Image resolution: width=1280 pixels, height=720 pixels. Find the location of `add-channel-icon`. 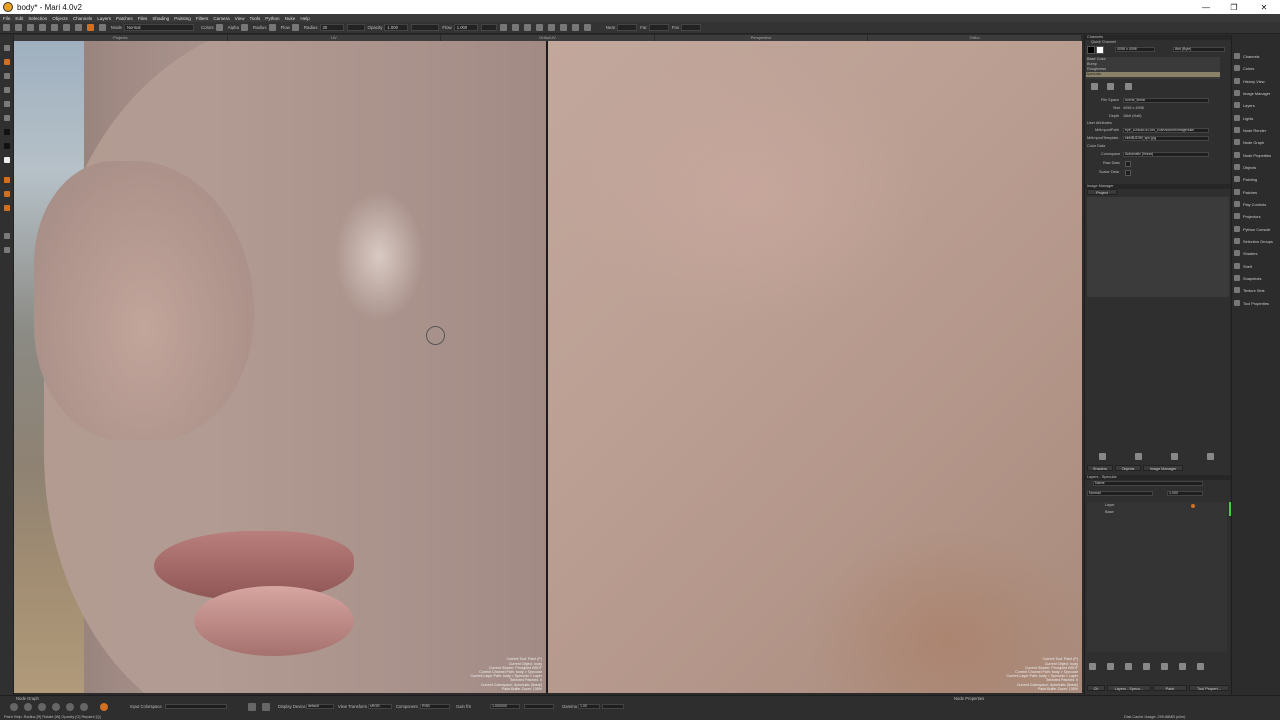

add-channel-icon is located at coordinates (1094, 86).